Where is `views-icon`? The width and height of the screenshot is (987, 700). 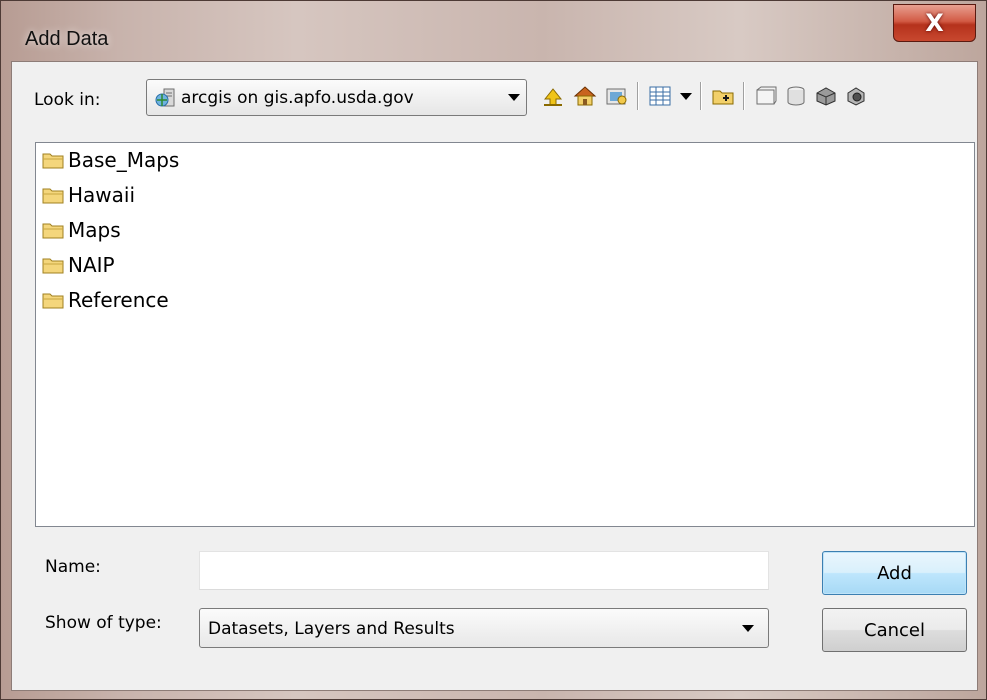 views-icon is located at coordinates (660, 96).